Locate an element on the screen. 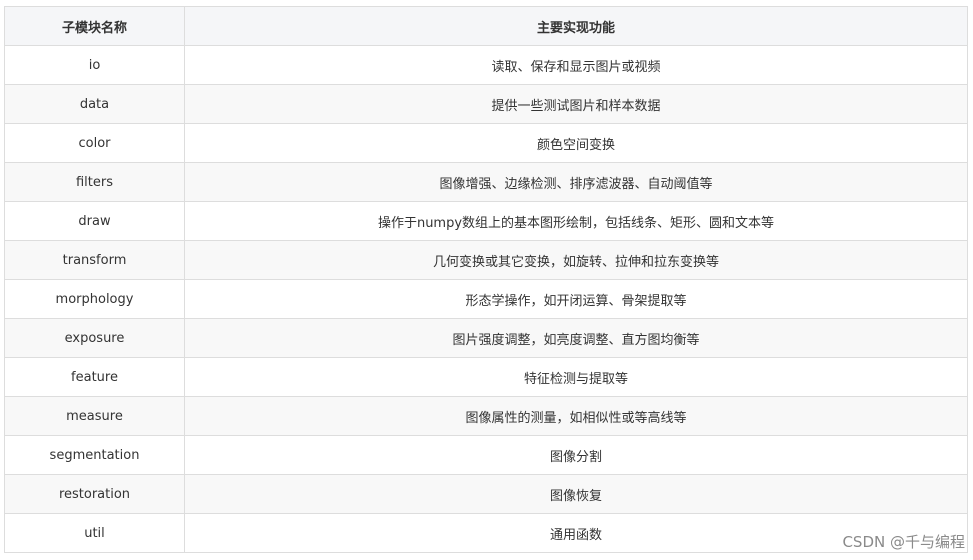 The image size is (973, 560). header-submodule-name: 子模块名称 is located at coordinates (94, 26).